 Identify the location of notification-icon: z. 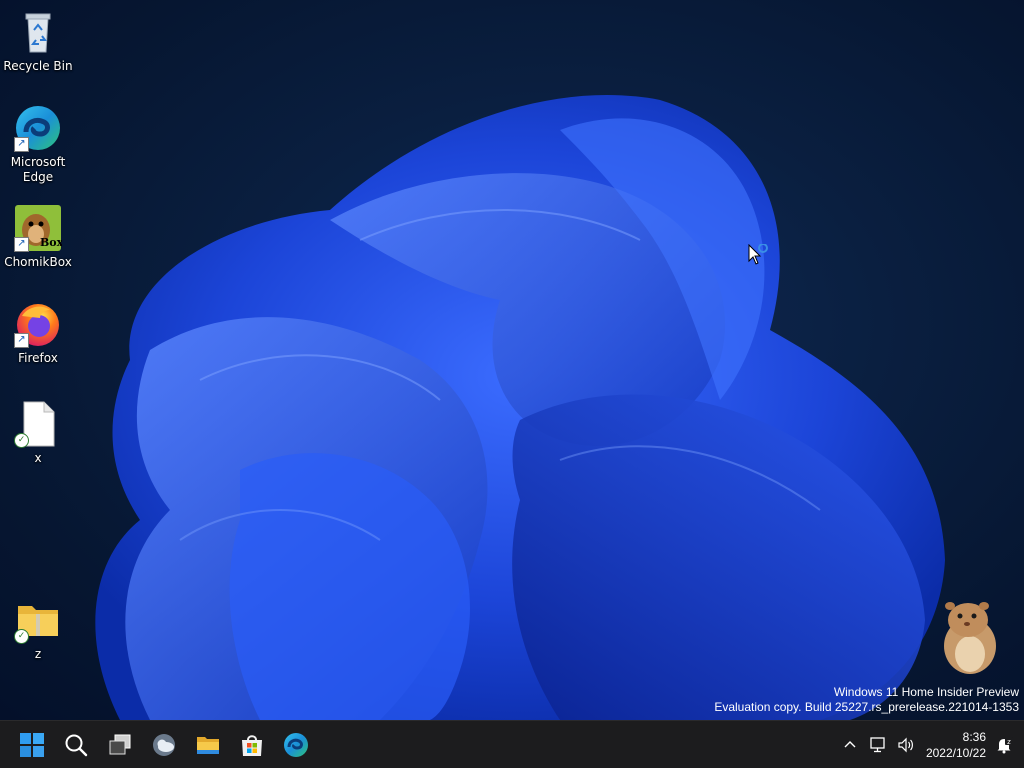
(1005, 745).